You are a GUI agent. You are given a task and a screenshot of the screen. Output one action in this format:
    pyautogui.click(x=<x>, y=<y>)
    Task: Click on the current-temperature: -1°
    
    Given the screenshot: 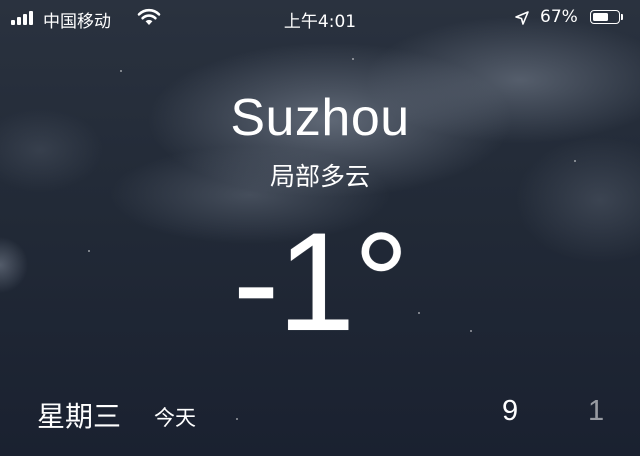 What is the action you would take?
    pyautogui.click(x=320, y=281)
    